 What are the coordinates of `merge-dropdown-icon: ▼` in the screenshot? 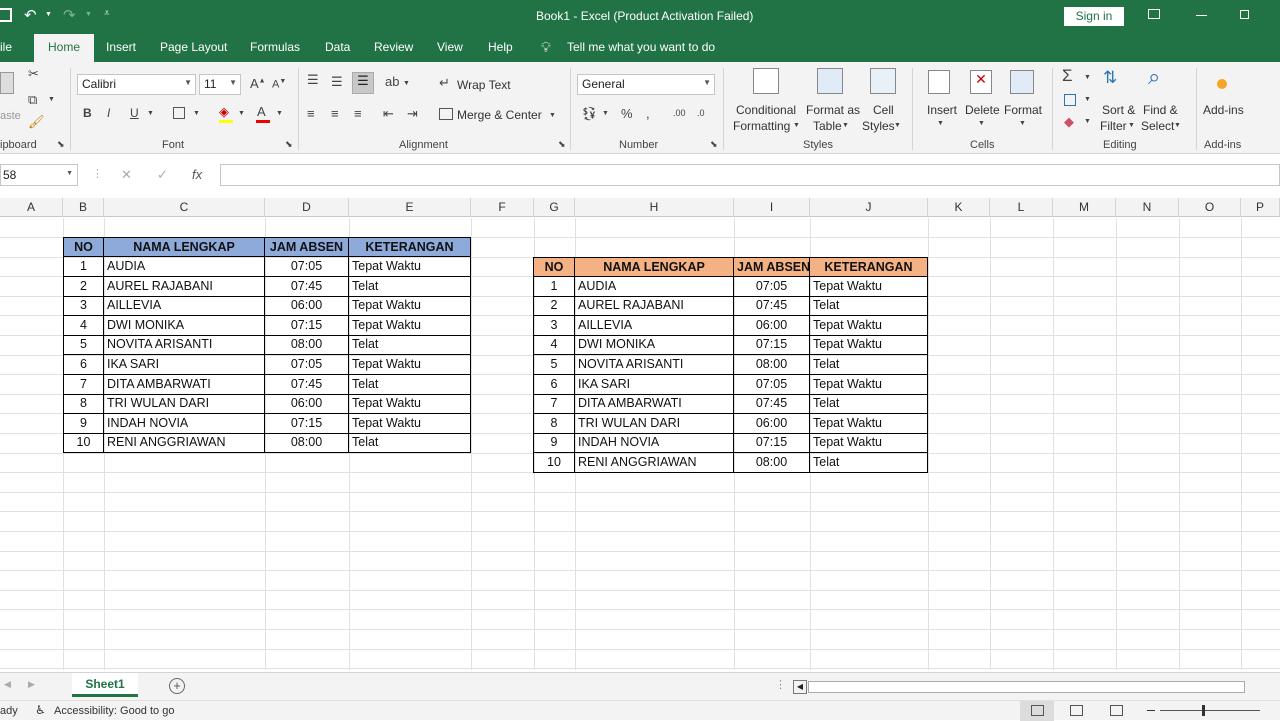 It's located at (552, 115).